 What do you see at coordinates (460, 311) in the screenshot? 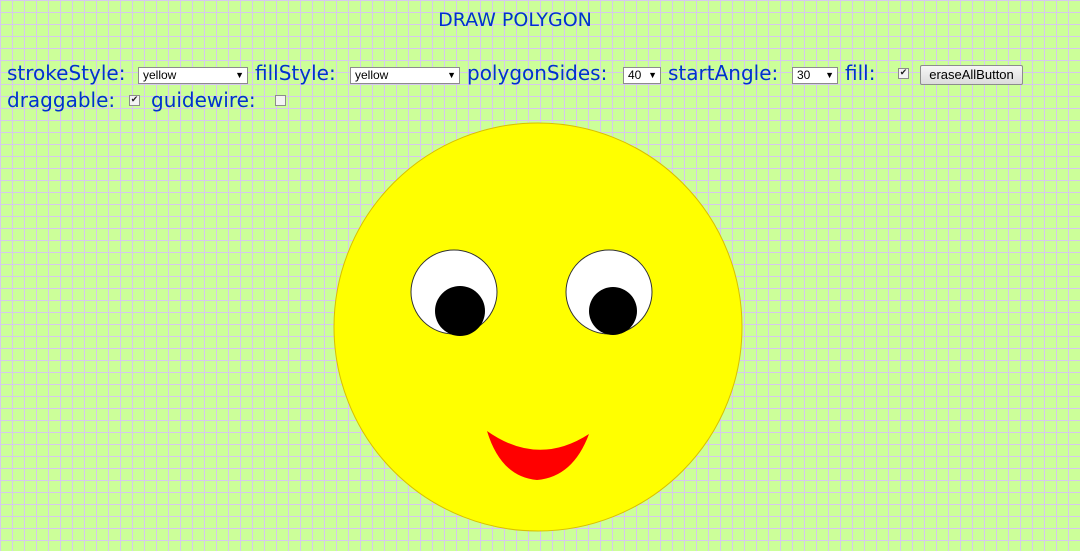
I see `left-pupil` at bounding box center [460, 311].